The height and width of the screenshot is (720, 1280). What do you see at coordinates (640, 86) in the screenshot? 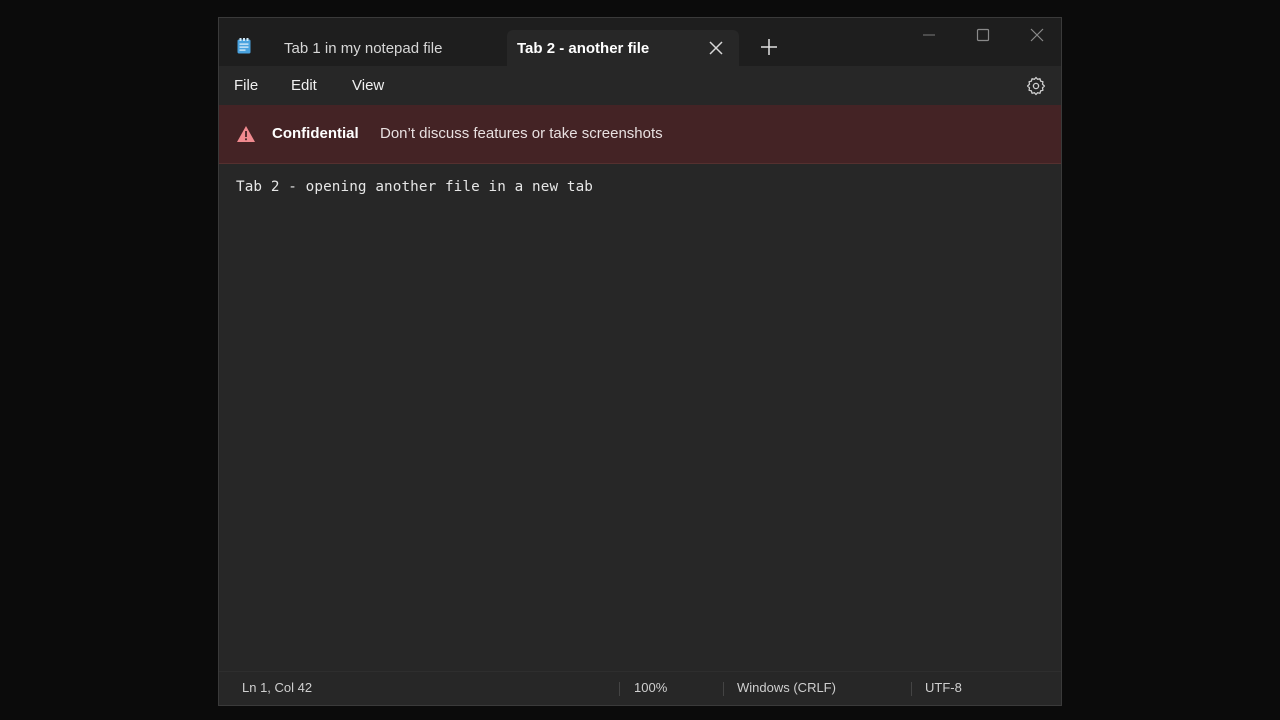
I see `menu-bar: File Edit View` at bounding box center [640, 86].